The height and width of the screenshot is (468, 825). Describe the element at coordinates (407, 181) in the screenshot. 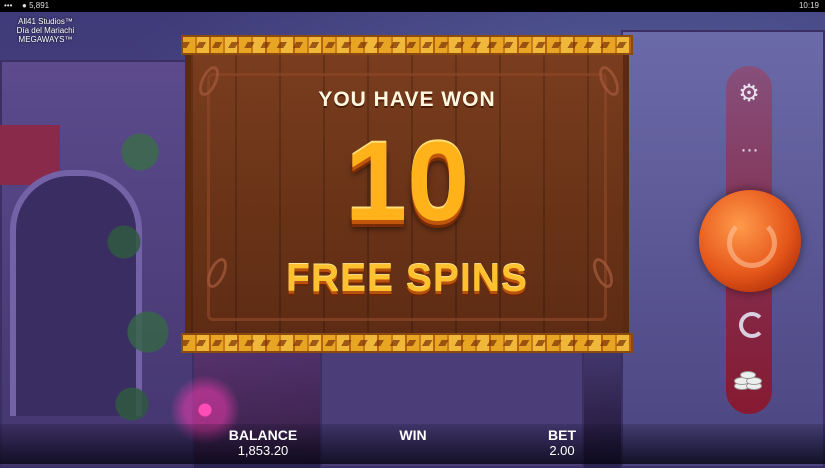

I see `free-spins-count: 10` at that location.